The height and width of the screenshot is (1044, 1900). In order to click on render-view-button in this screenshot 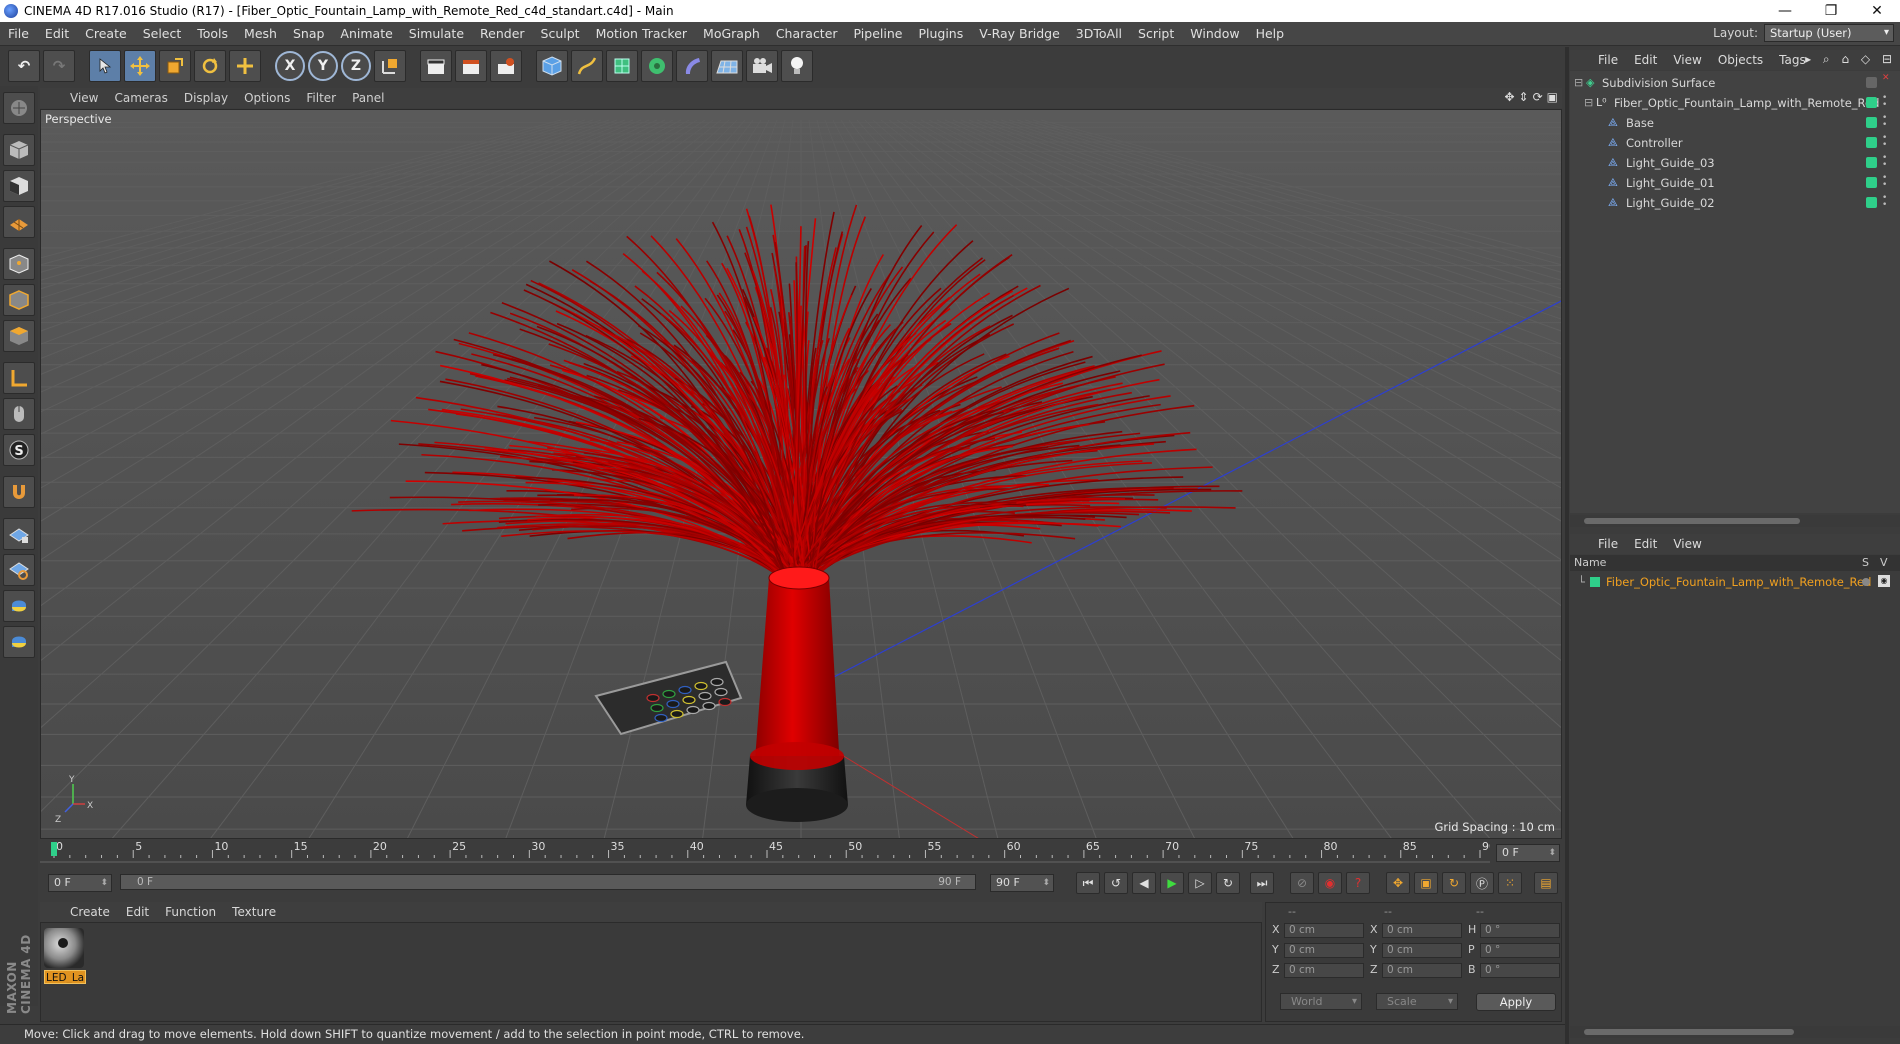, I will do `click(436, 66)`.